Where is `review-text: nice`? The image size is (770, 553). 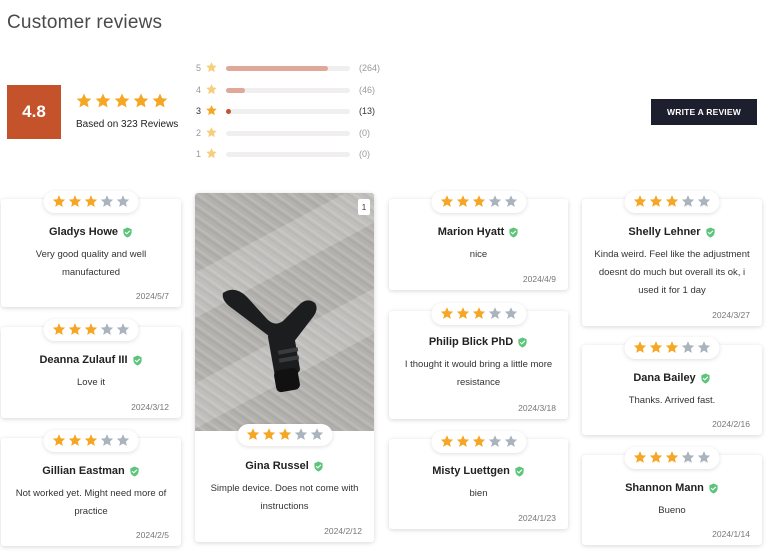 review-text: nice is located at coordinates (478, 254).